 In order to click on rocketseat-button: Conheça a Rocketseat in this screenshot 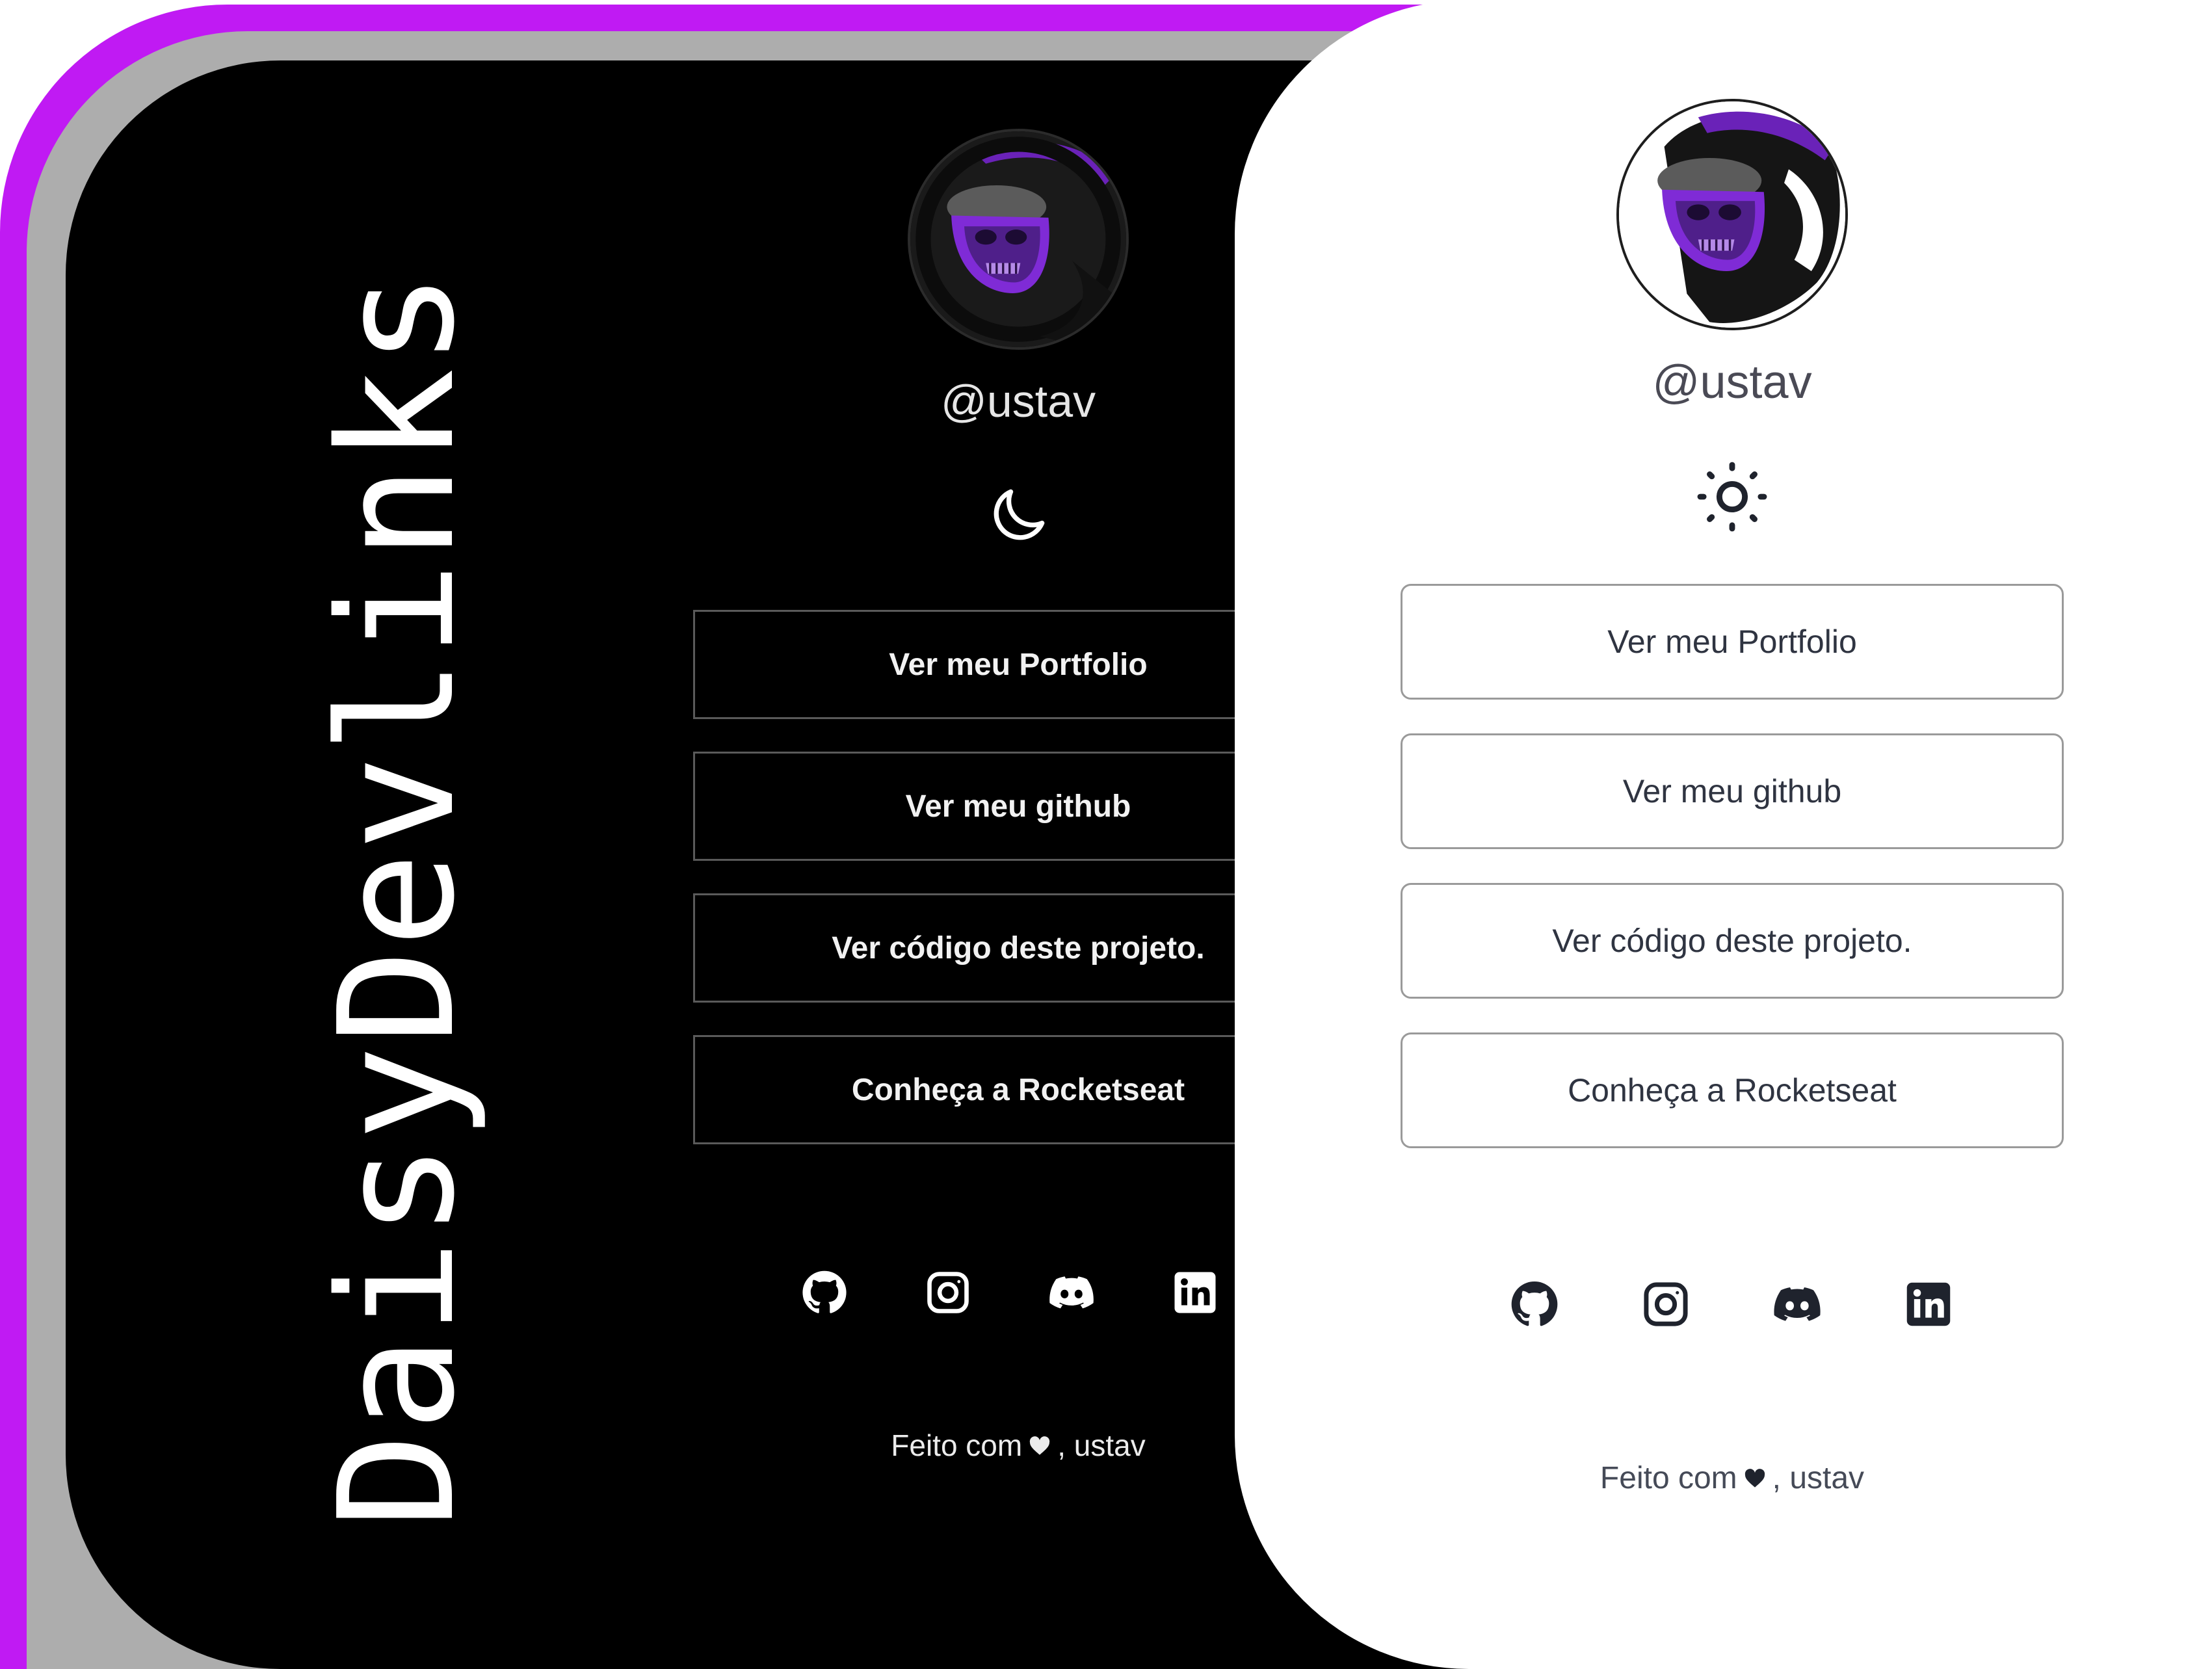, I will do `click(1732, 1090)`.